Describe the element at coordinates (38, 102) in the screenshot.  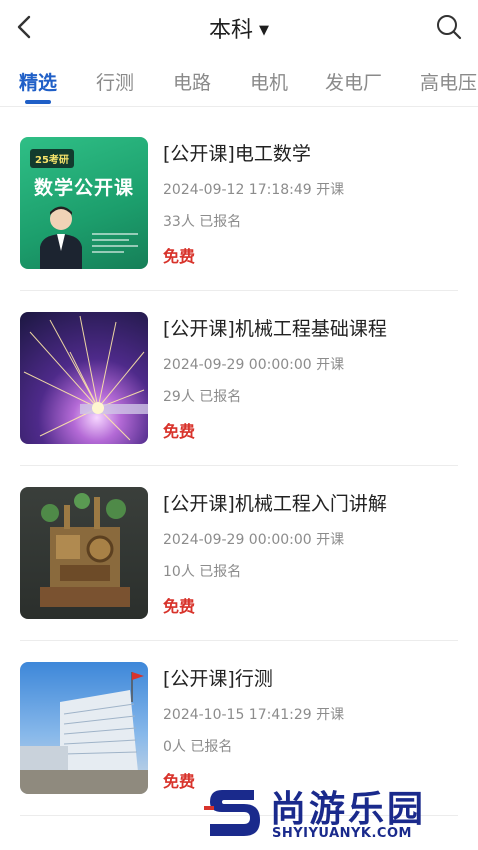
I see `active-tab-indicator` at that location.